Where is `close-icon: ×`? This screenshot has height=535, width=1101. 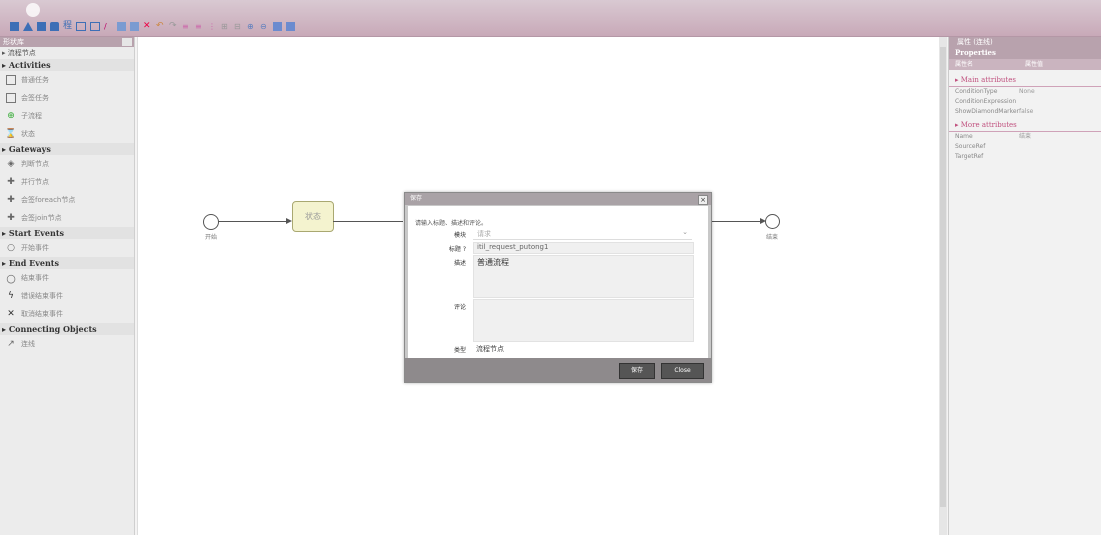 close-icon: × is located at coordinates (703, 200).